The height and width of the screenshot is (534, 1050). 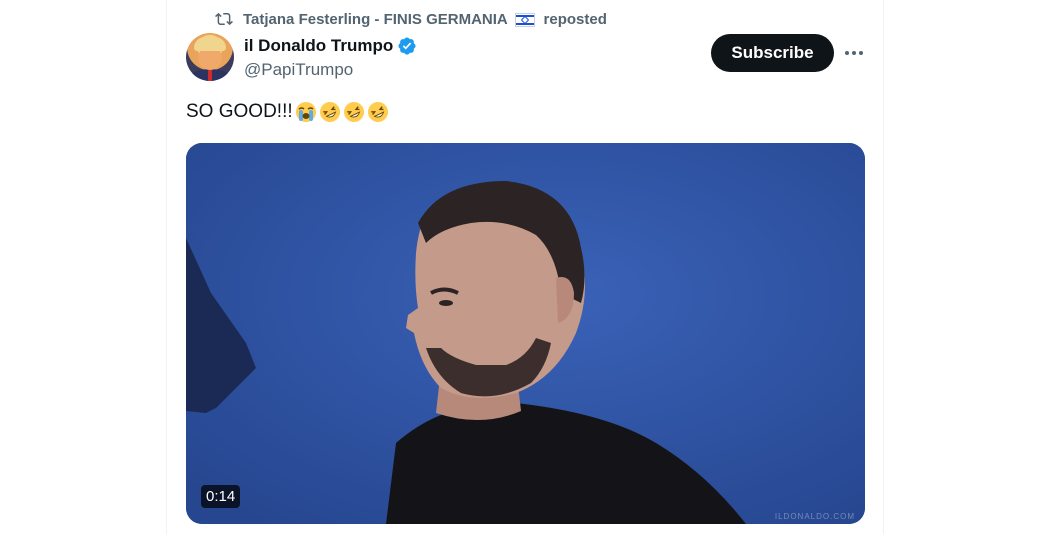 What do you see at coordinates (525, 19) in the screenshot?
I see `israel-flag-icon` at bounding box center [525, 19].